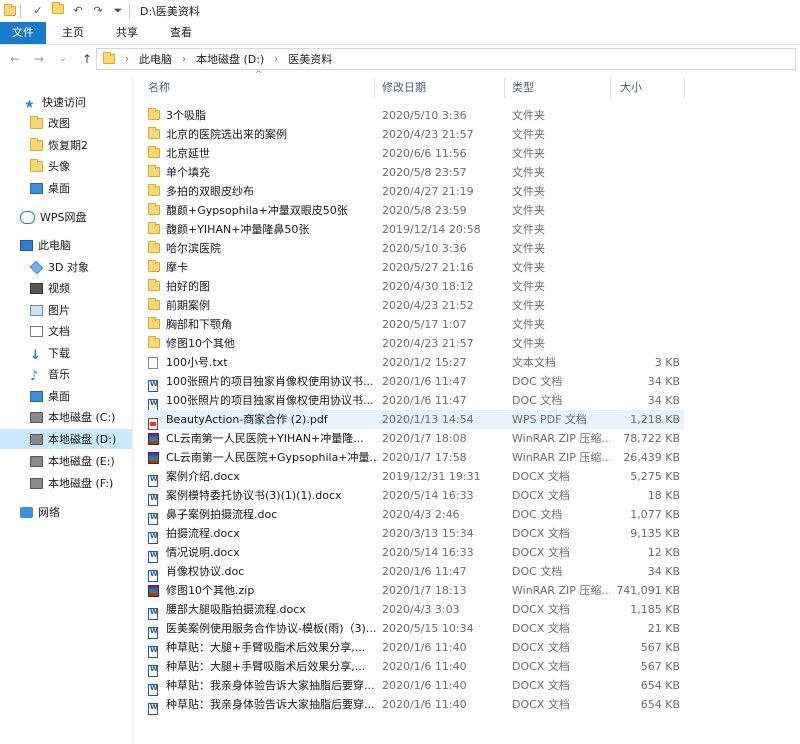  I want to click on sidebar-item-label: 快速访问, so click(64, 102).